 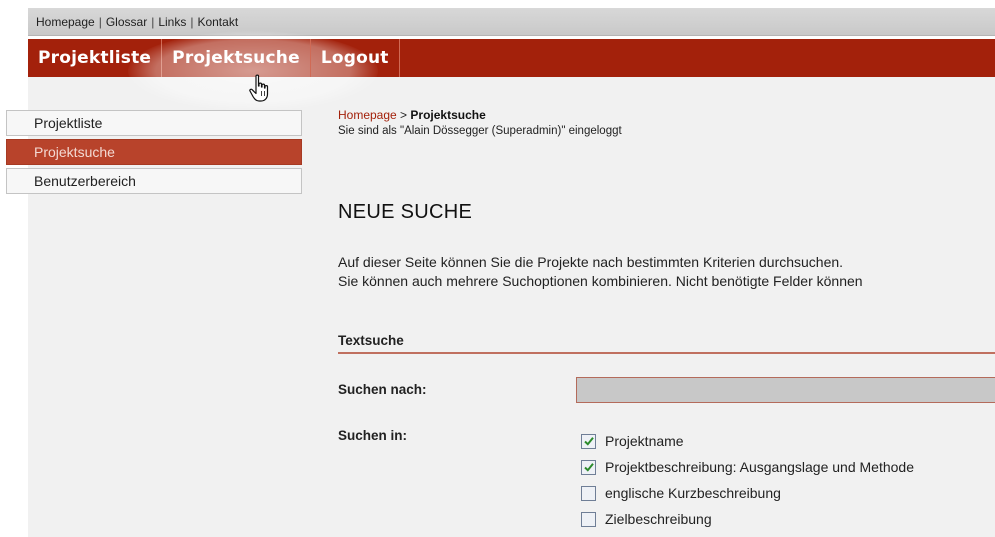 What do you see at coordinates (154, 123) in the screenshot?
I see `sidebar-item-projektliste: Projektliste` at bounding box center [154, 123].